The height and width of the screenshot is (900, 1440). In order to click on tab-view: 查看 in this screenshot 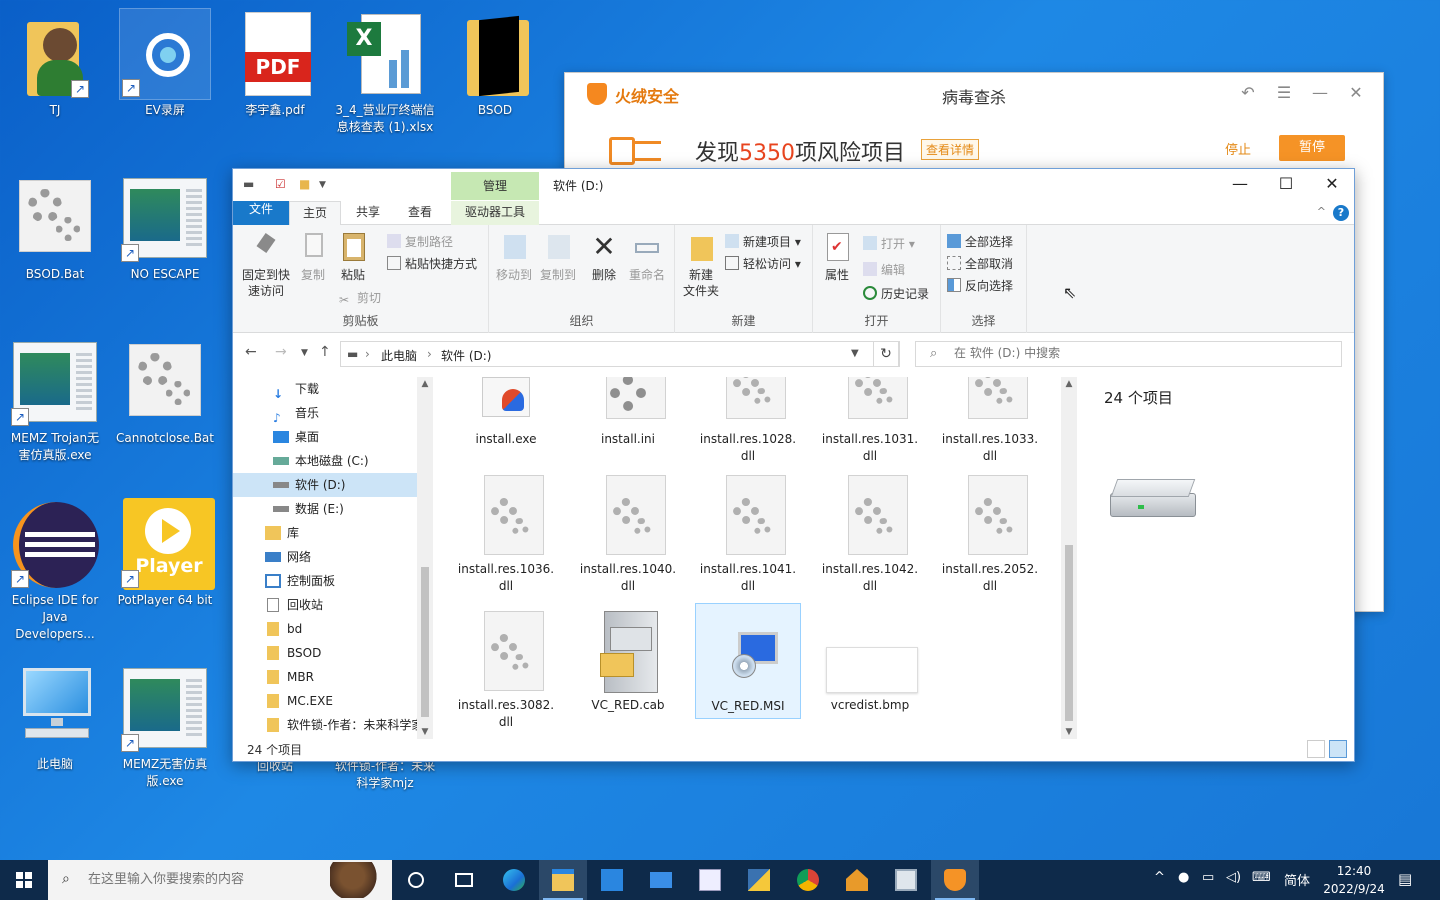, I will do `click(420, 213)`.